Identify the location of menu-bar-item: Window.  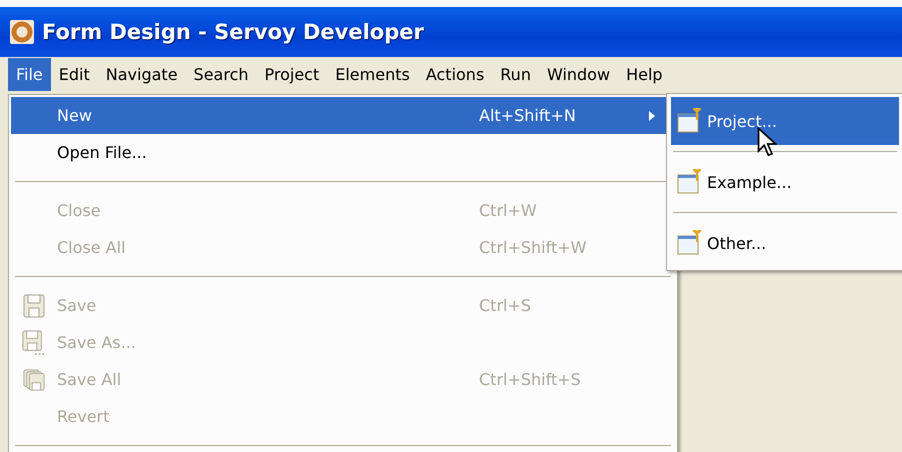
(578, 74).